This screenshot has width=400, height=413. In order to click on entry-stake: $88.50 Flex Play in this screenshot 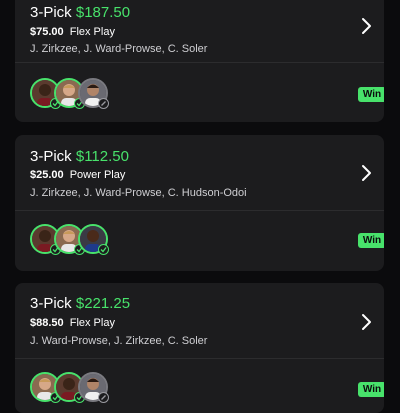, I will do `click(72, 323)`.